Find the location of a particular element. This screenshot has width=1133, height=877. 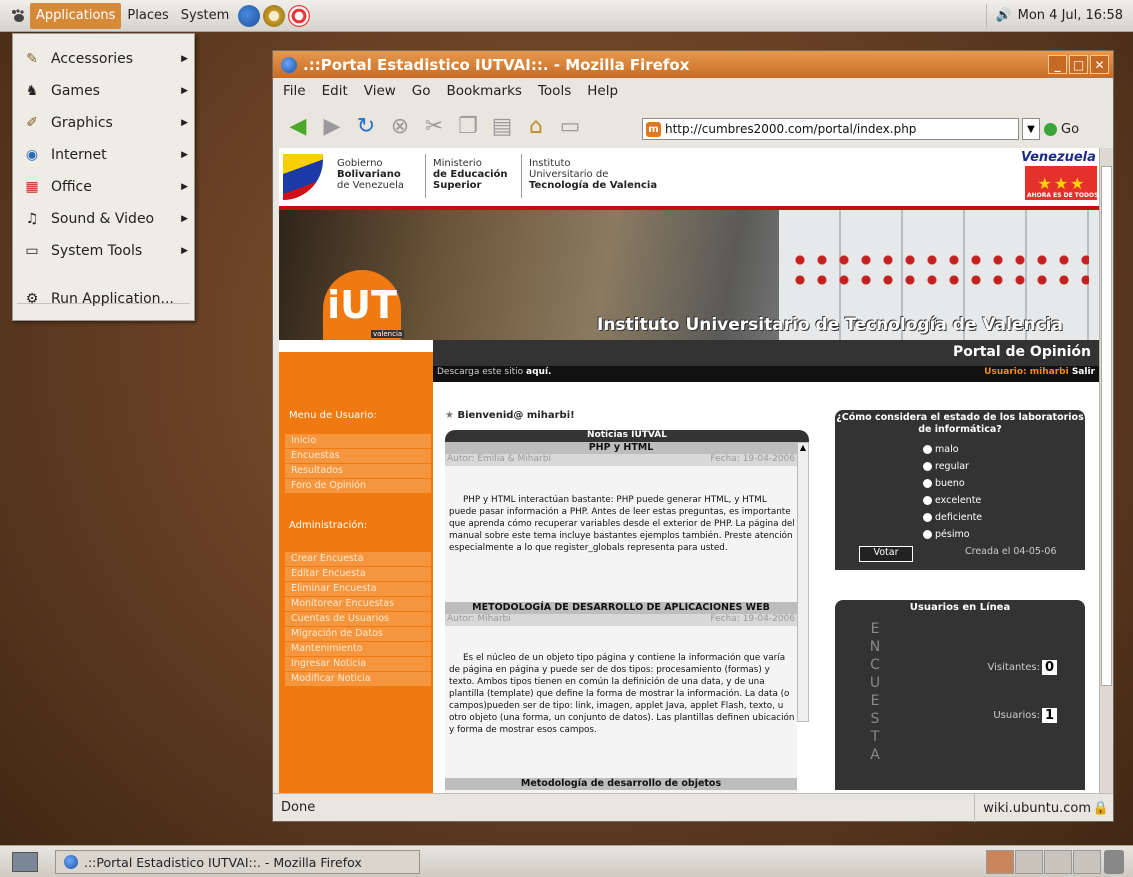

firefox-launcher-icon is located at coordinates (249, 15).